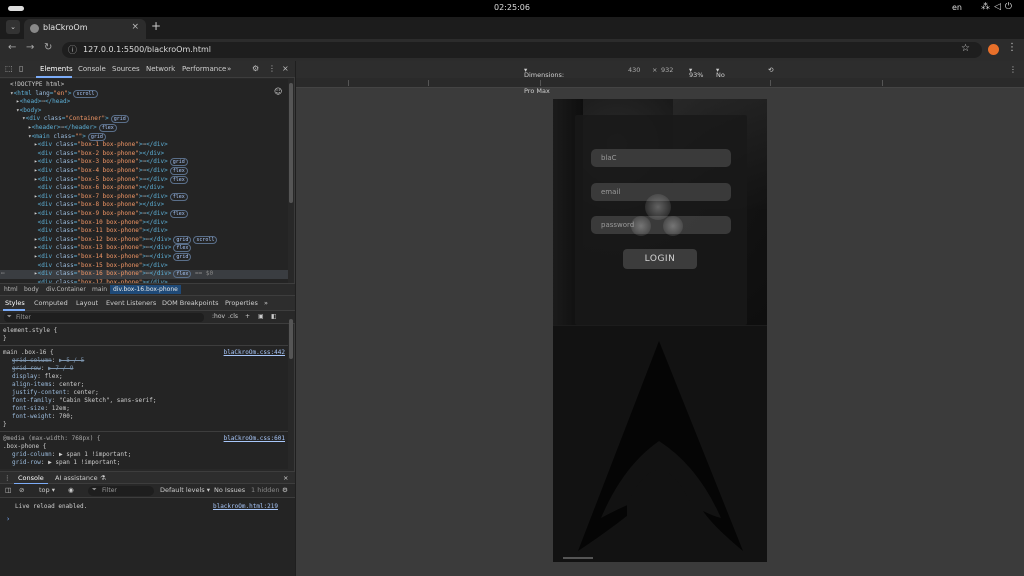 The image size is (1024, 576). What do you see at coordinates (218, 316) in the screenshot?
I see `hover-state-toggle: :hov` at bounding box center [218, 316].